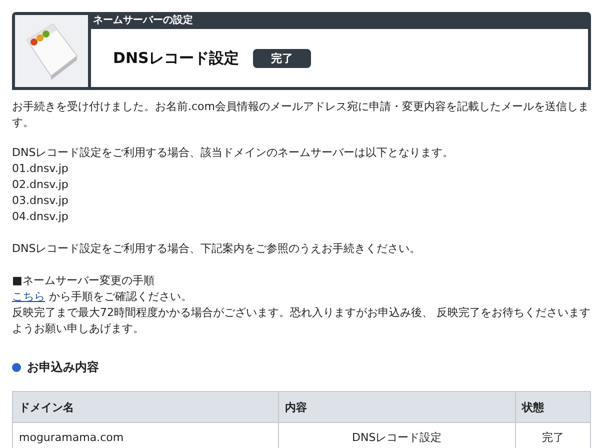 The image size is (600, 448). What do you see at coordinates (120, 296) in the screenshot?
I see `link-instruction: から手順をご確認ください。` at bounding box center [120, 296].